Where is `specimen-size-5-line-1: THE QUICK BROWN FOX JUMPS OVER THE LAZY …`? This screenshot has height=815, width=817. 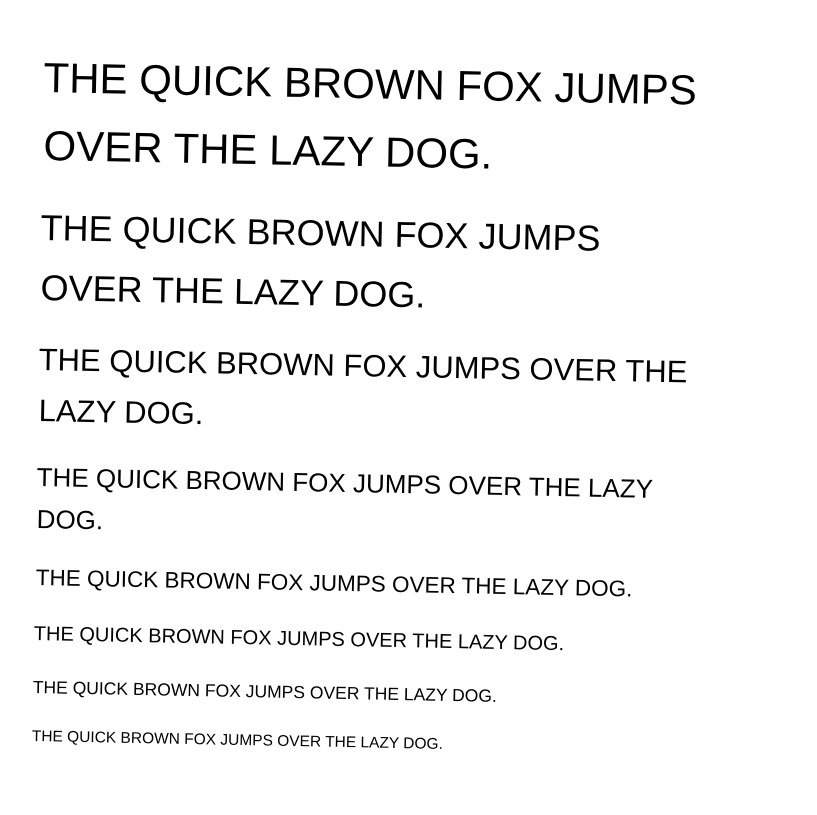
specimen-size-5-line-1: THE QUICK BROWN FOX JUMPS OVER THE LAZY … is located at coordinates (334, 583).